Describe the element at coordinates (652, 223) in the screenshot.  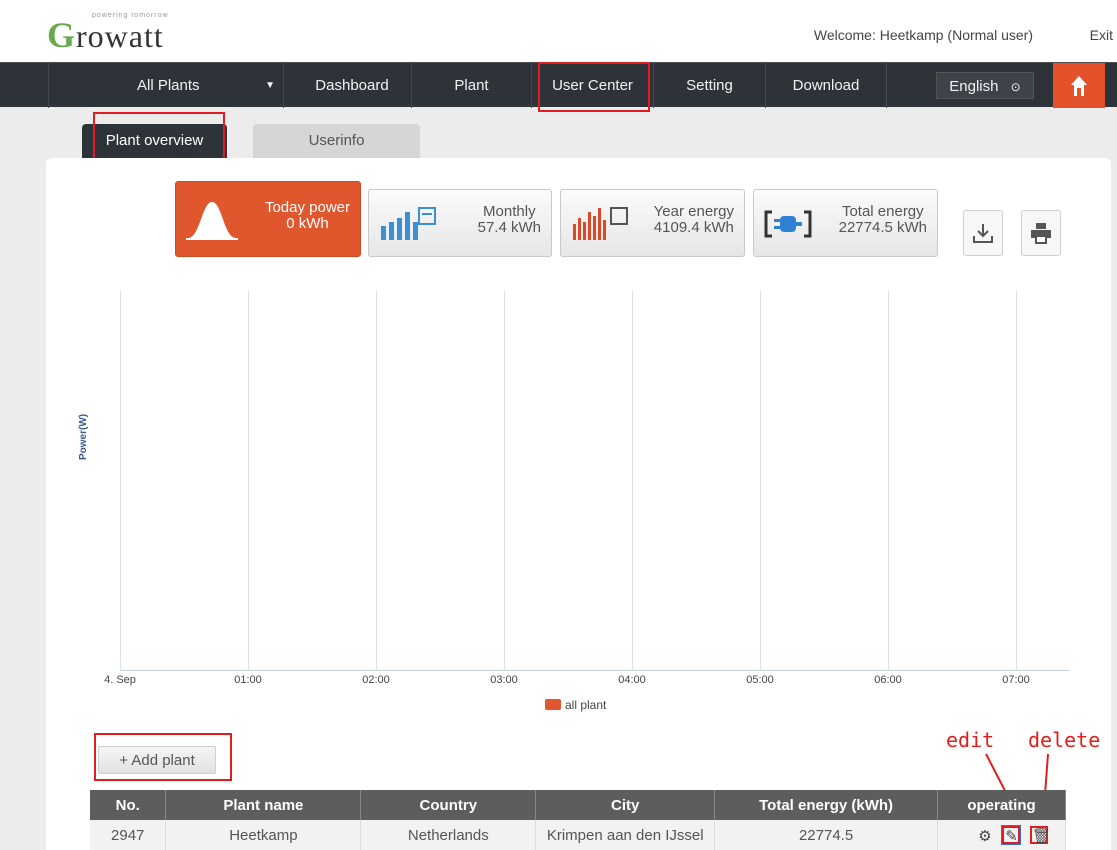
I see `stat-year-energy: Year energy 4109.4 kWh` at that location.